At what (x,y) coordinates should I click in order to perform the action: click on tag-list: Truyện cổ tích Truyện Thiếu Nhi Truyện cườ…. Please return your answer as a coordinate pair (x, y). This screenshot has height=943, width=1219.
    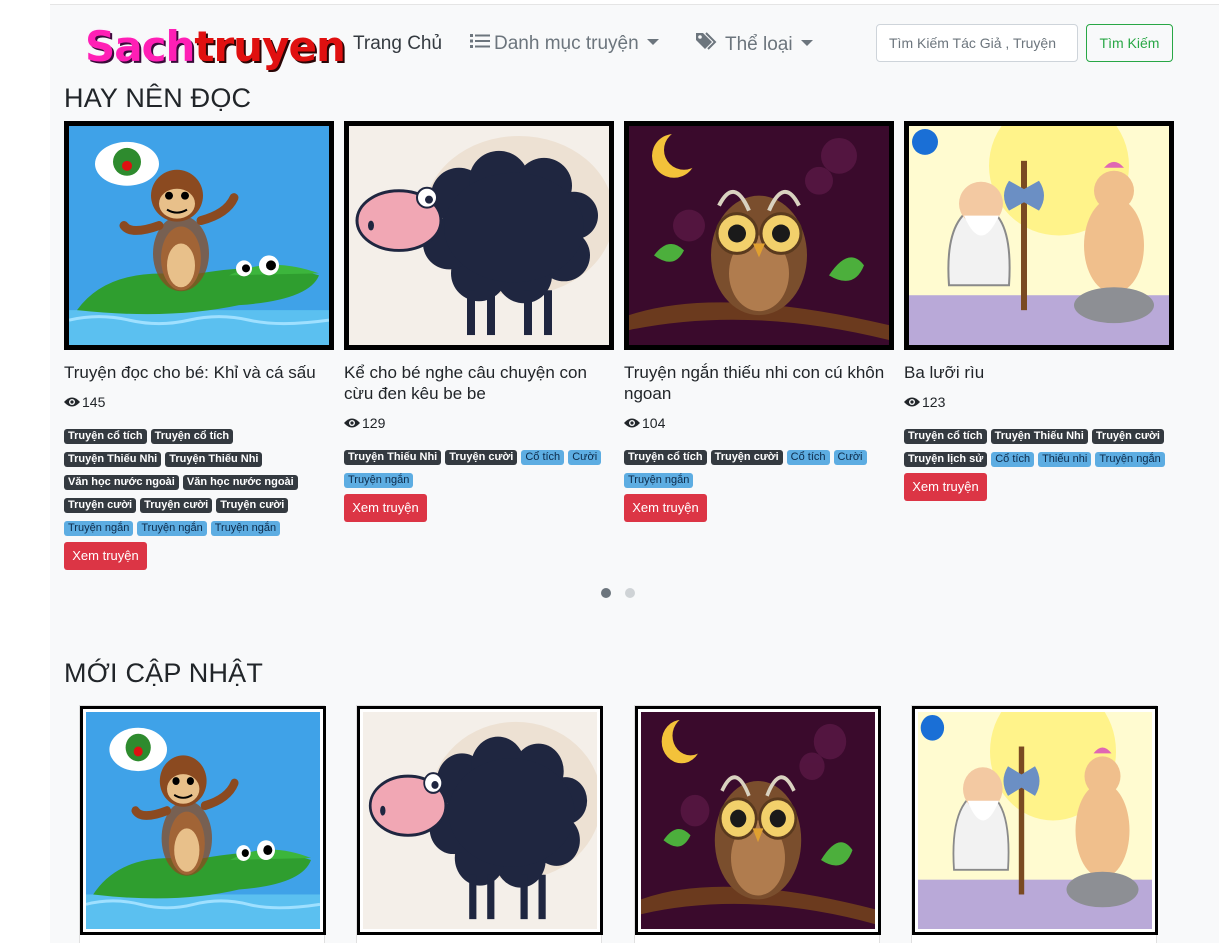
    Looking at the image, I should click on (1039, 452).